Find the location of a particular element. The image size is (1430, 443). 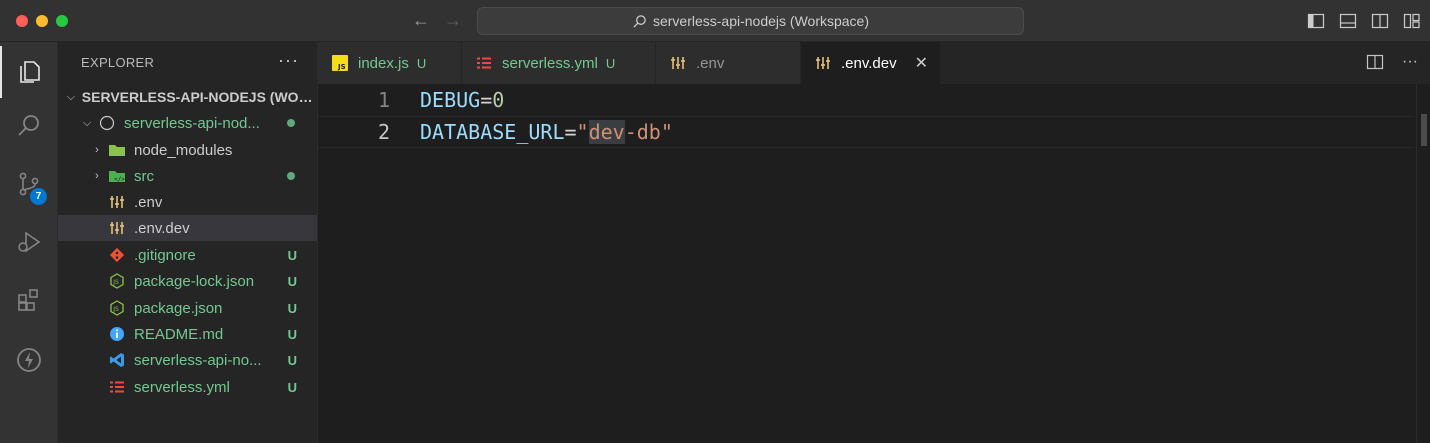

source-control-icon: 7 is located at coordinates (29, 184).